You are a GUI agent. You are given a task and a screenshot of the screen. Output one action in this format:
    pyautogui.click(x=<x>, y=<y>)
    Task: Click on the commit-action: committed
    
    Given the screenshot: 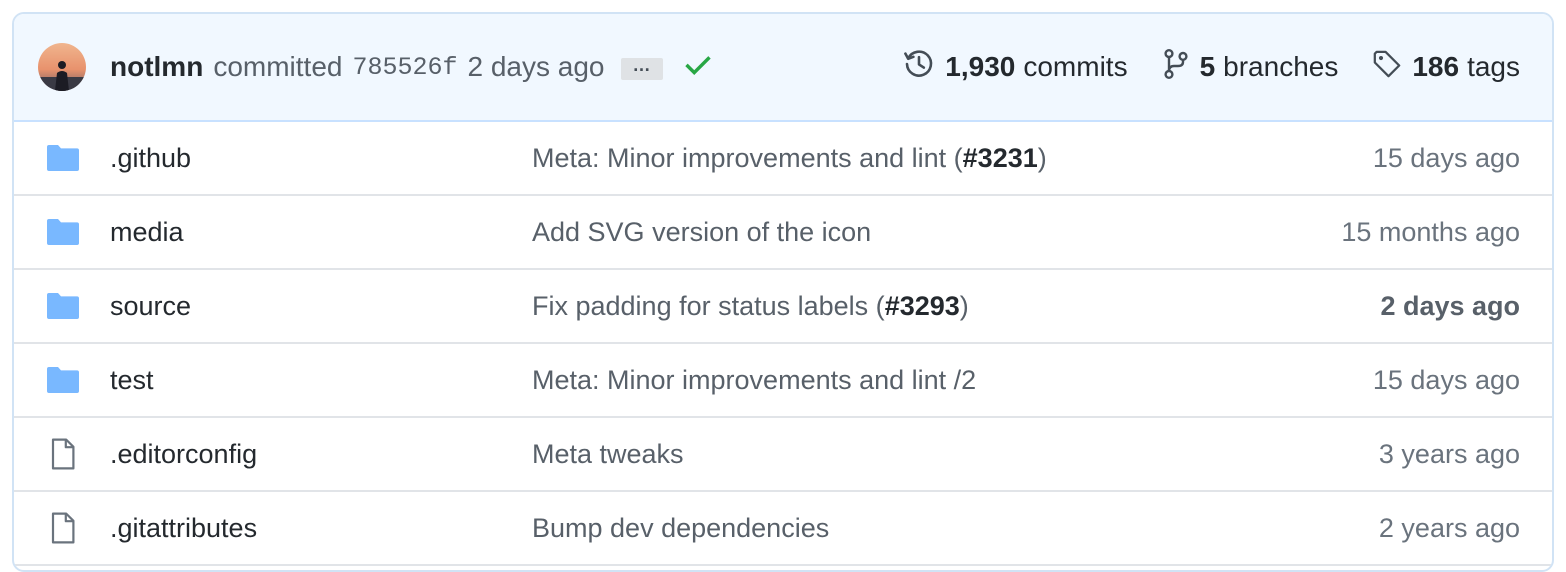 What is the action you would take?
    pyautogui.click(x=278, y=66)
    